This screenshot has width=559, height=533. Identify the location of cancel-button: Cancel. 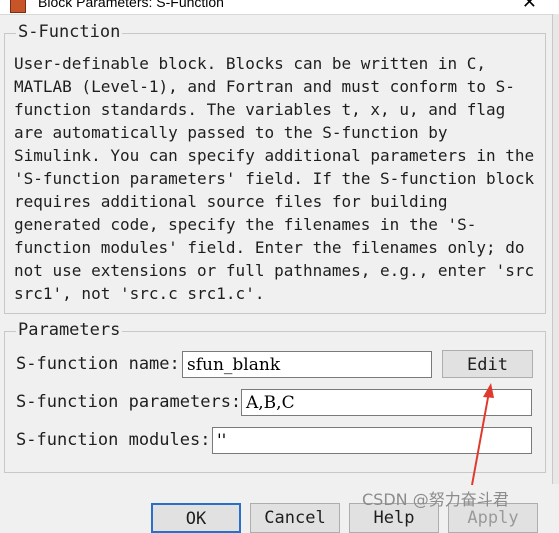
(295, 518).